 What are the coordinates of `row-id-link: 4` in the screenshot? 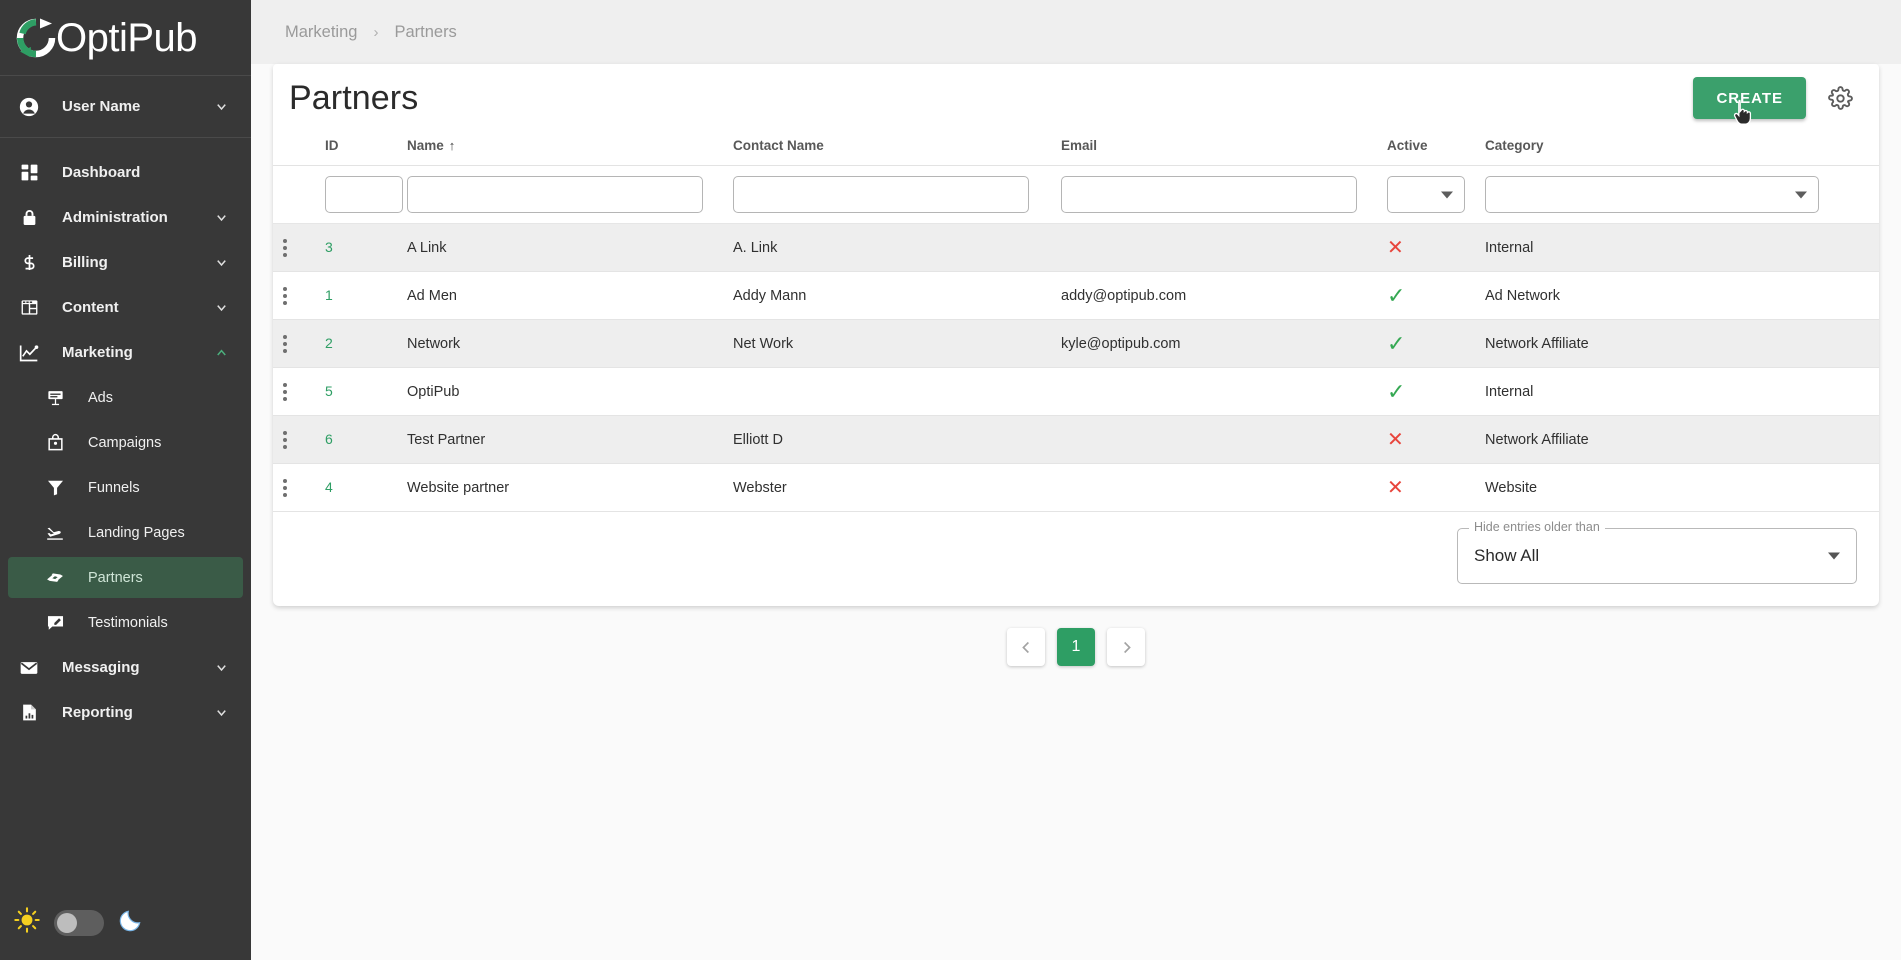 It's located at (329, 487).